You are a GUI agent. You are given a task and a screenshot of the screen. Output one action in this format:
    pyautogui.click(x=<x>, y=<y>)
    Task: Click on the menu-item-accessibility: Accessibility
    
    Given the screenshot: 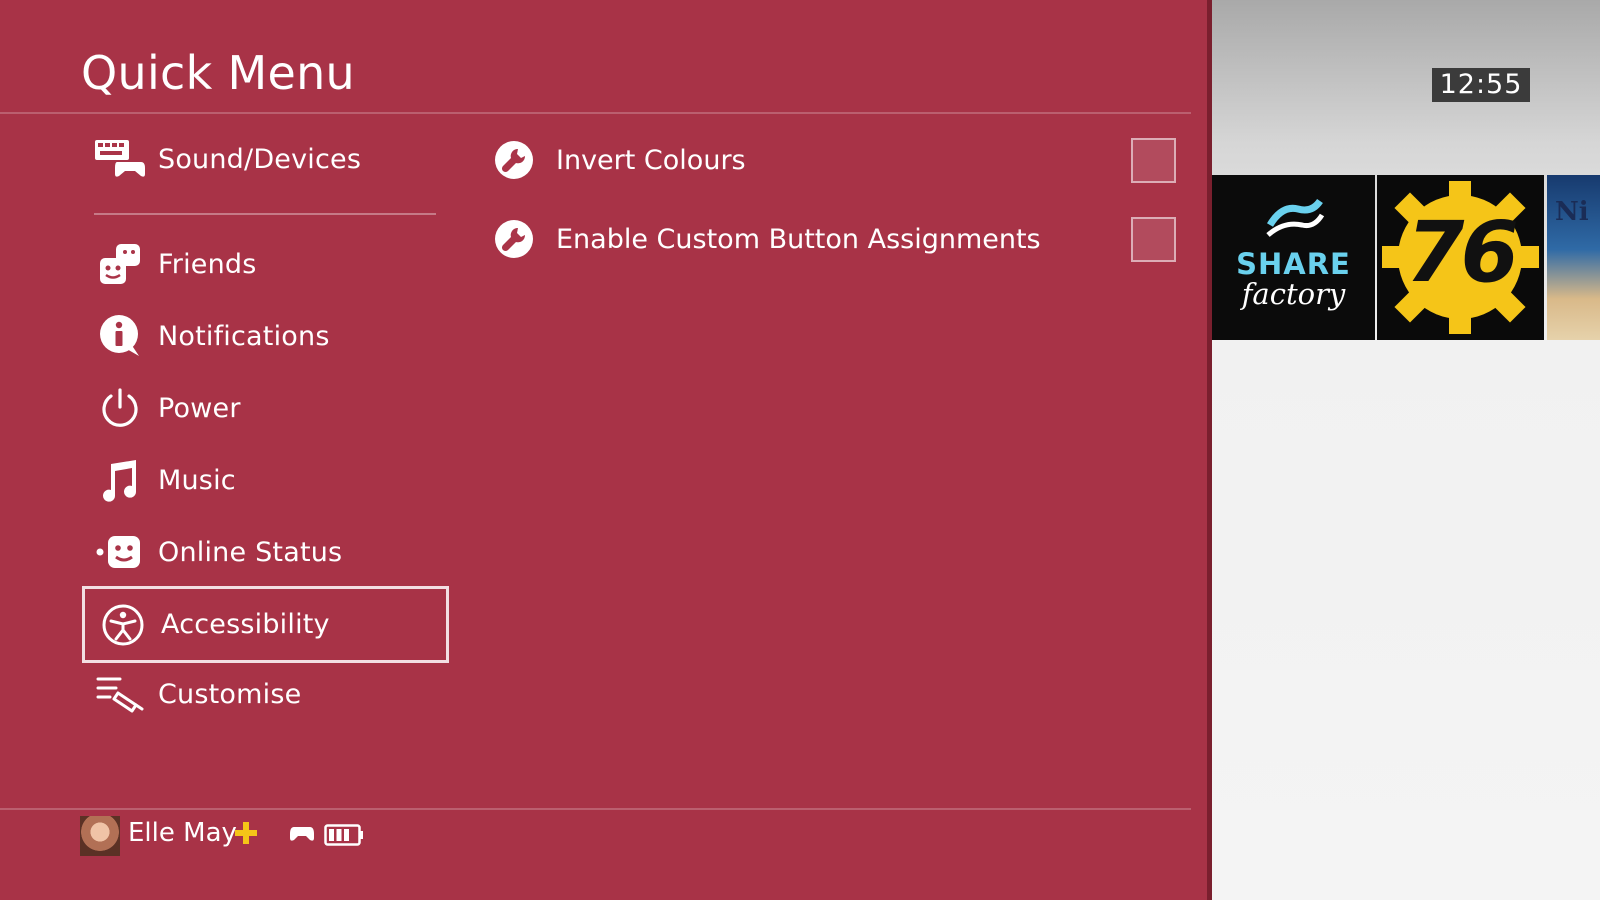 What is the action you would take?
    pyautogui.click(x=265, y=624)
    